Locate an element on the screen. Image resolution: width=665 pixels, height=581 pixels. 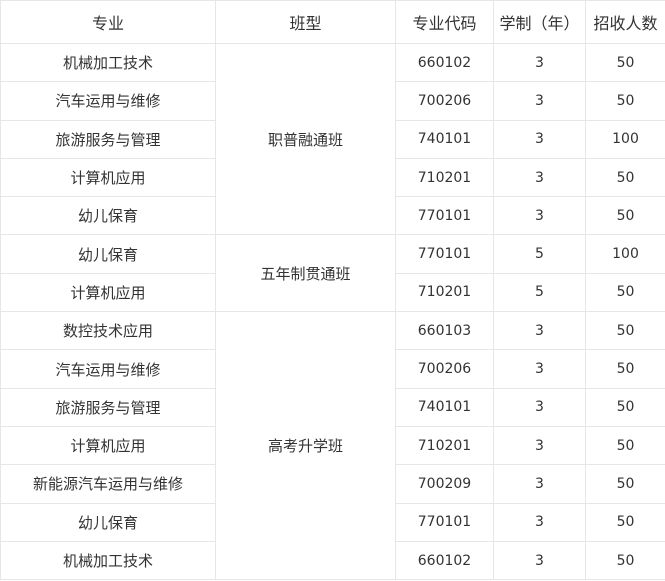
header-major-code: 专业代码 is located at coordinates (444, 22).